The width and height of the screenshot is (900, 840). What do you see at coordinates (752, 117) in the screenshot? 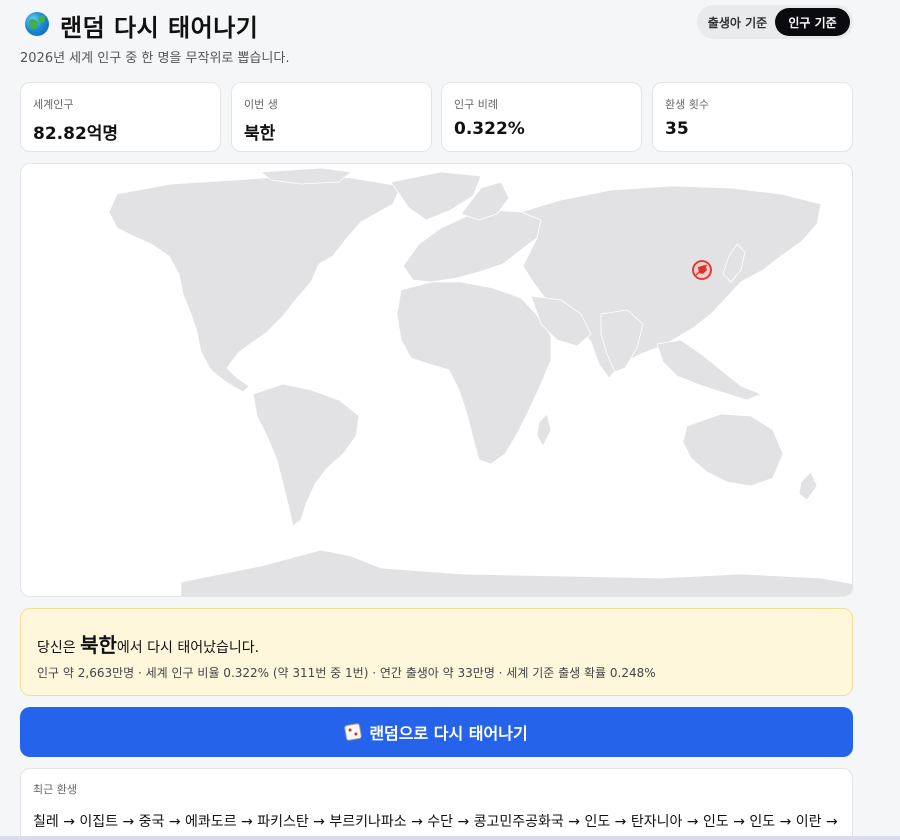
I see `stat-rebirth-count: 환생 횟수 35` at bounding box center [752, 117].